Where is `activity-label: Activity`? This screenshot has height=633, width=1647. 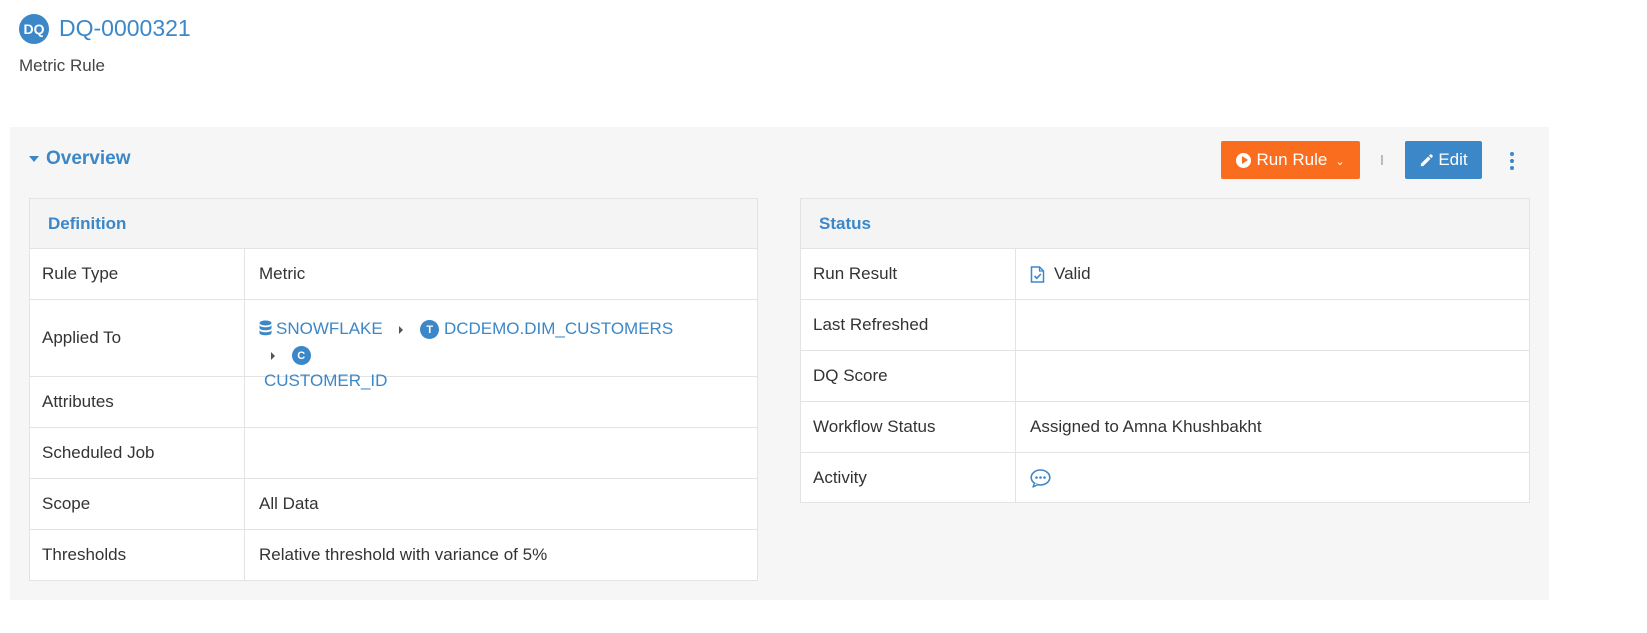
activity-label: Activity is located at coordinates (908, 478).